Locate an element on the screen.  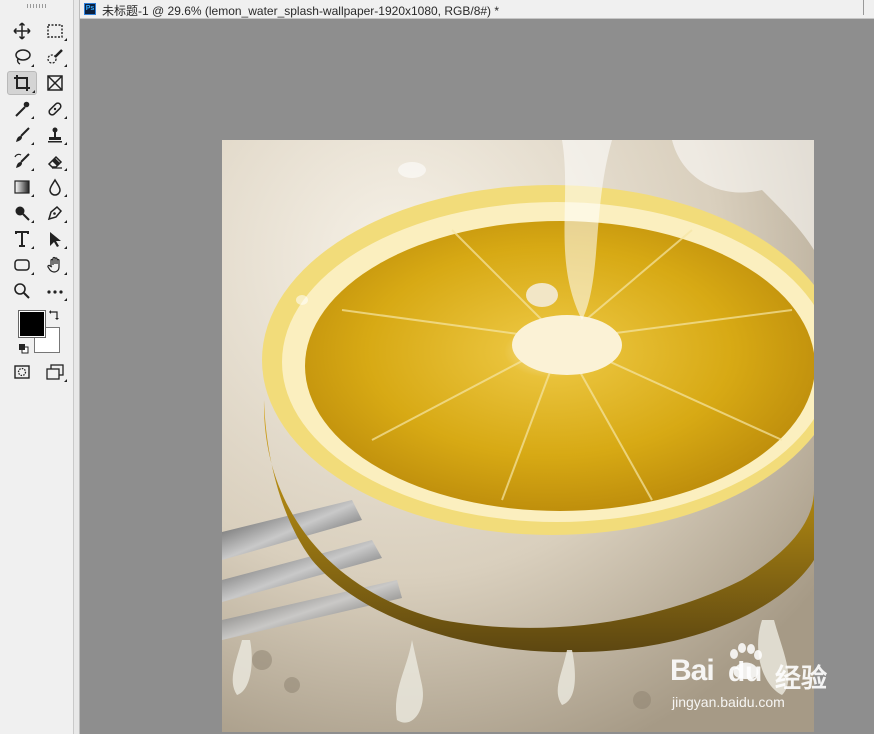
quick-selection-icon is located at coordinates (55, 56).